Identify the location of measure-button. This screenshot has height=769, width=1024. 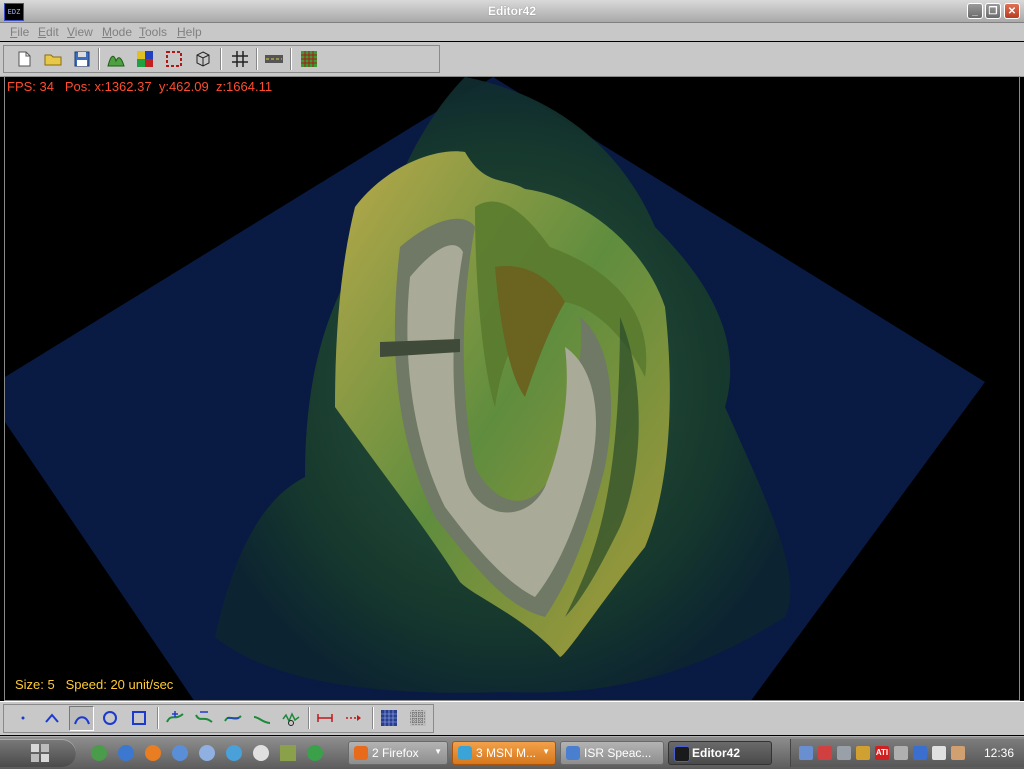
(325, 718).